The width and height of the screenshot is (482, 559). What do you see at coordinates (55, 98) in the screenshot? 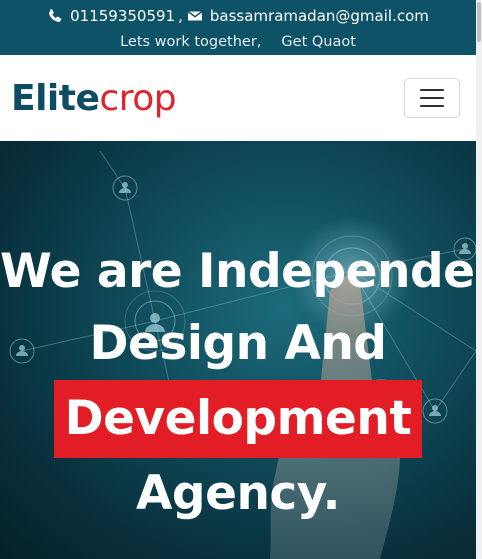
I see `brand-part-elite: Elite` at bounding box center [55, 98].